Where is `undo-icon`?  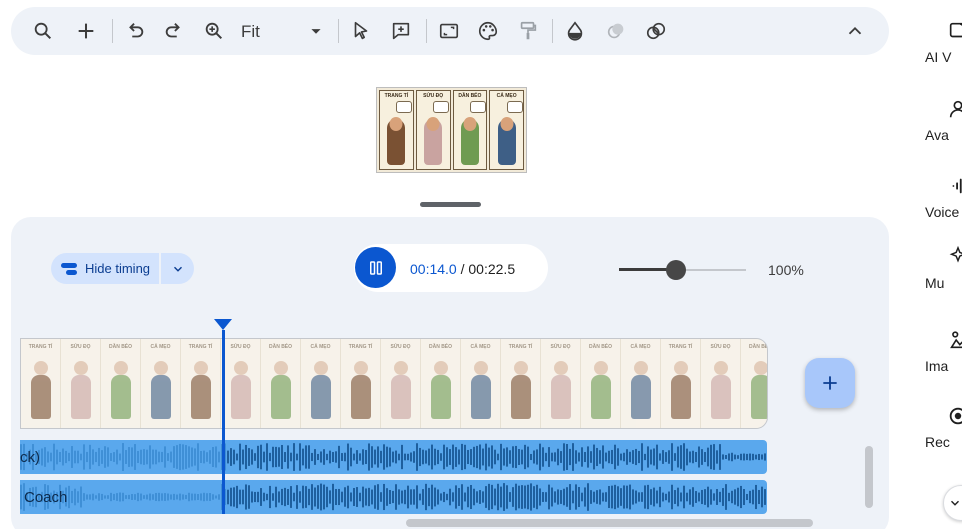
undo-icon is located at coordinates (135, 31).